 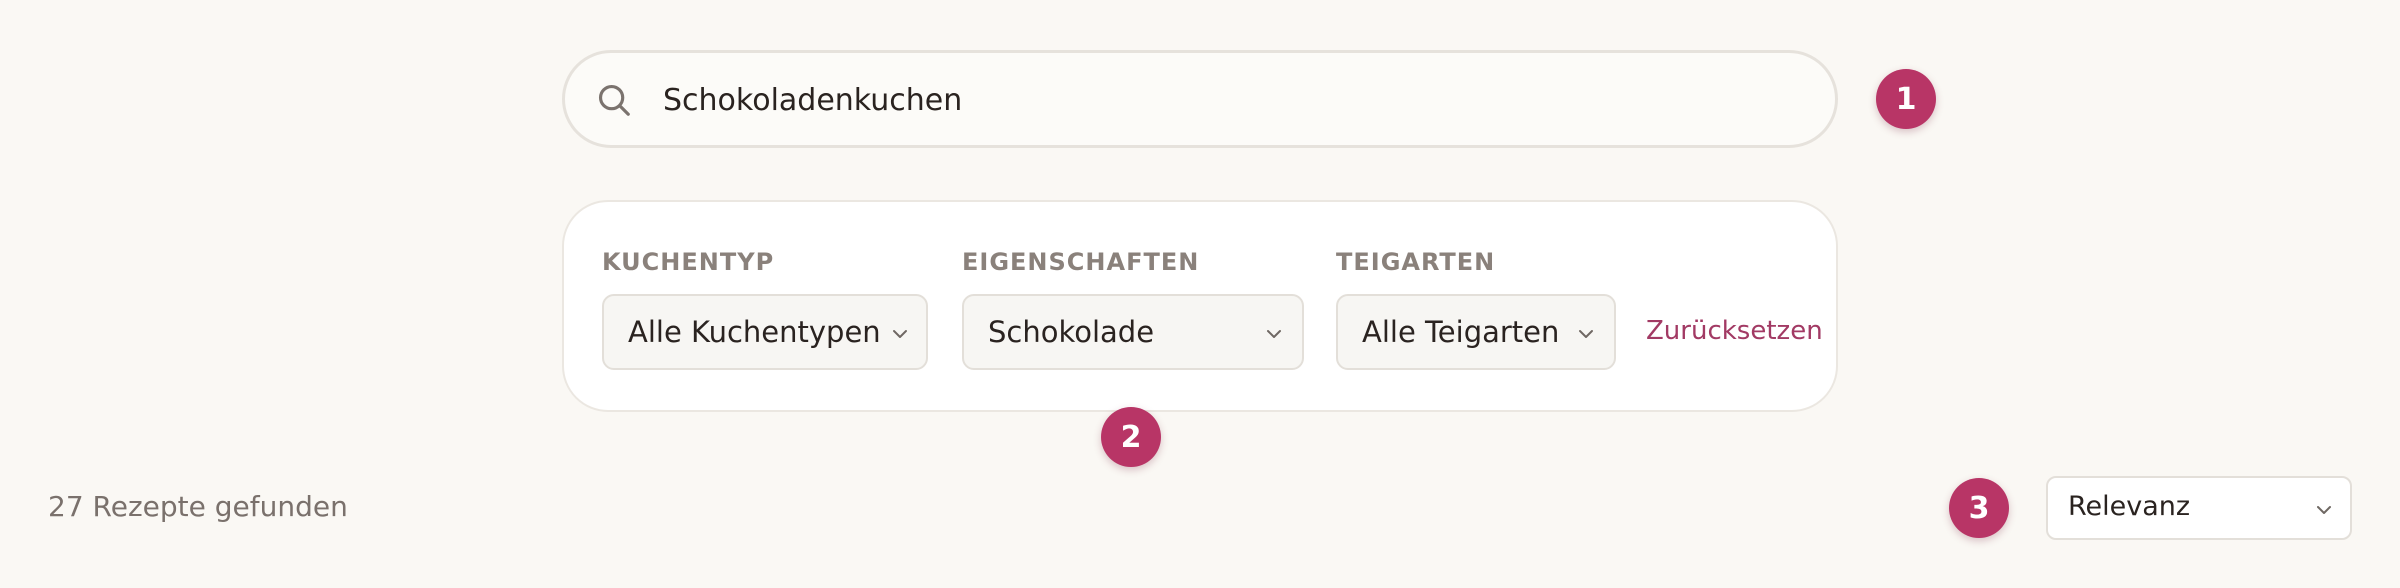 I want to click on teigarten-select: Alle Teigarten, so click(x=1476, y=332).